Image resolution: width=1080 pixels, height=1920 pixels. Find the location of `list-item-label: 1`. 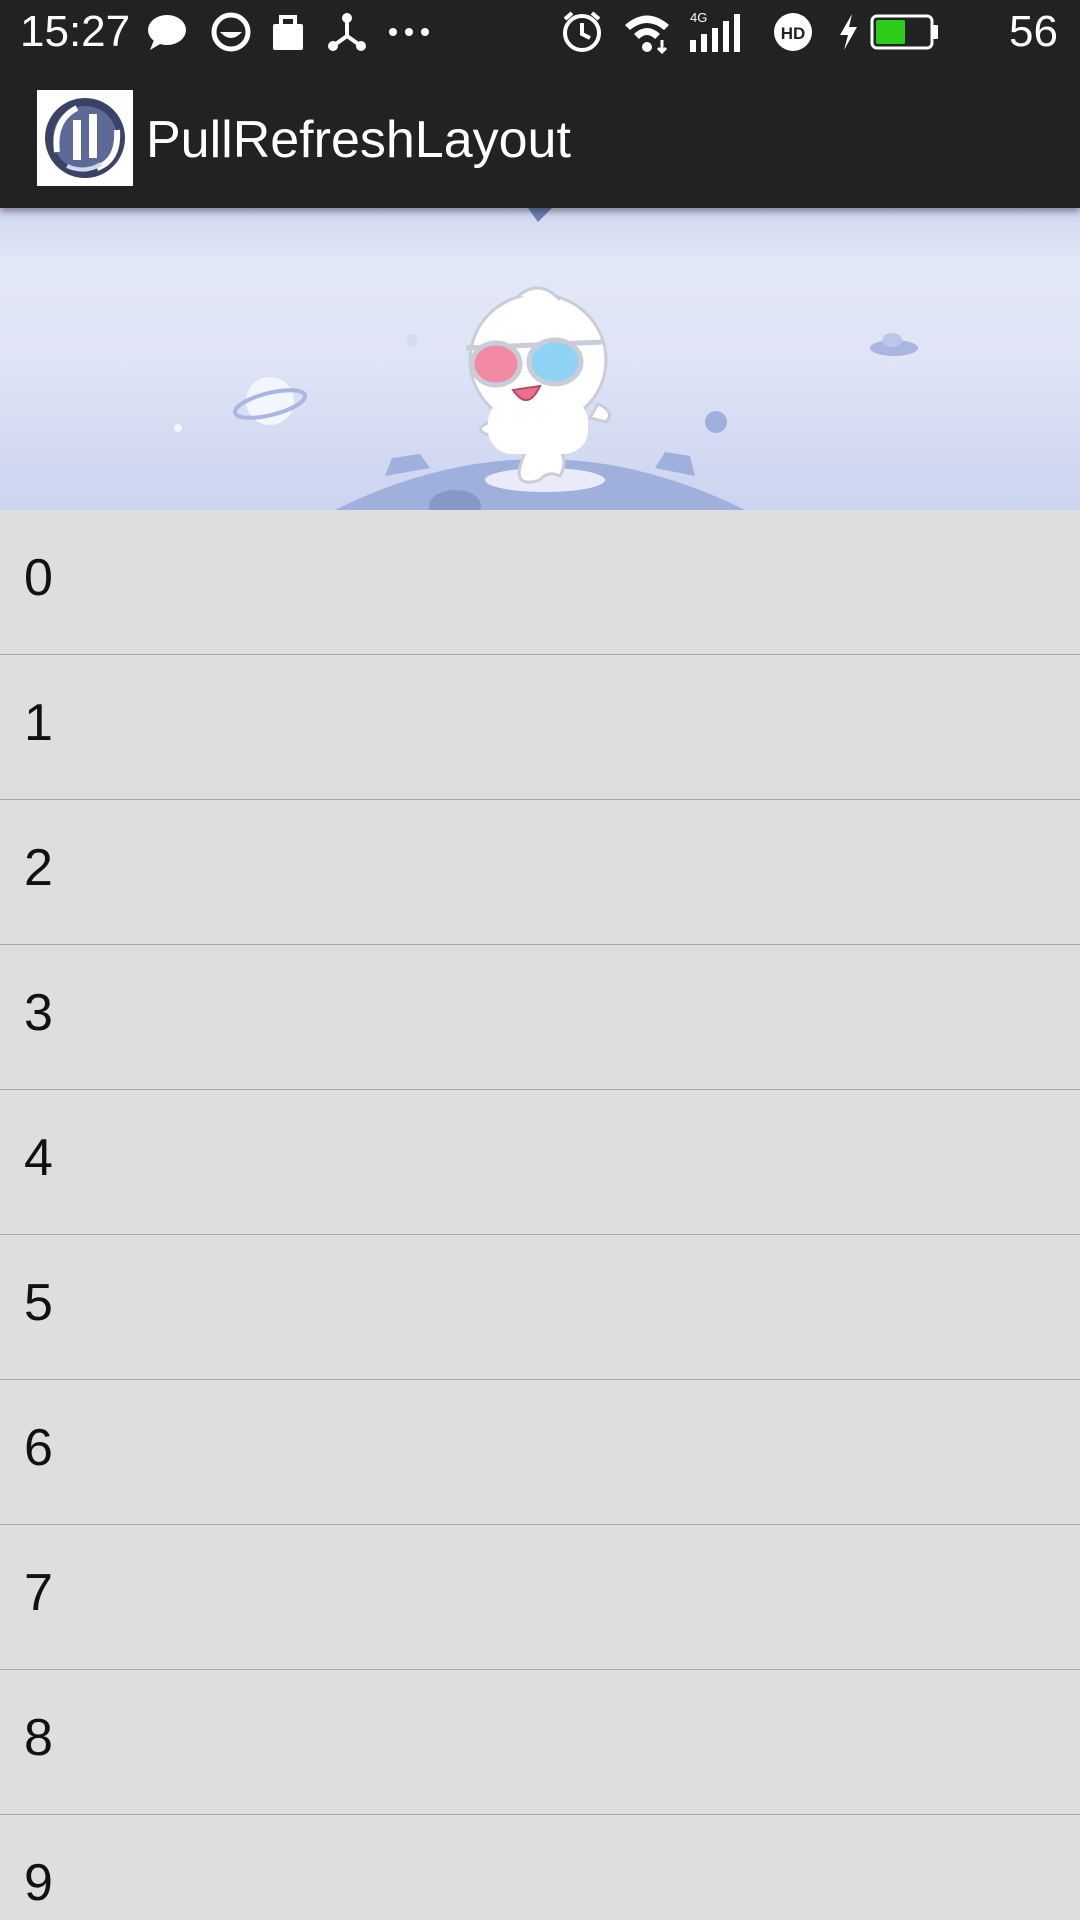

list-item-label: 1 is located at coordinates (38, 723).